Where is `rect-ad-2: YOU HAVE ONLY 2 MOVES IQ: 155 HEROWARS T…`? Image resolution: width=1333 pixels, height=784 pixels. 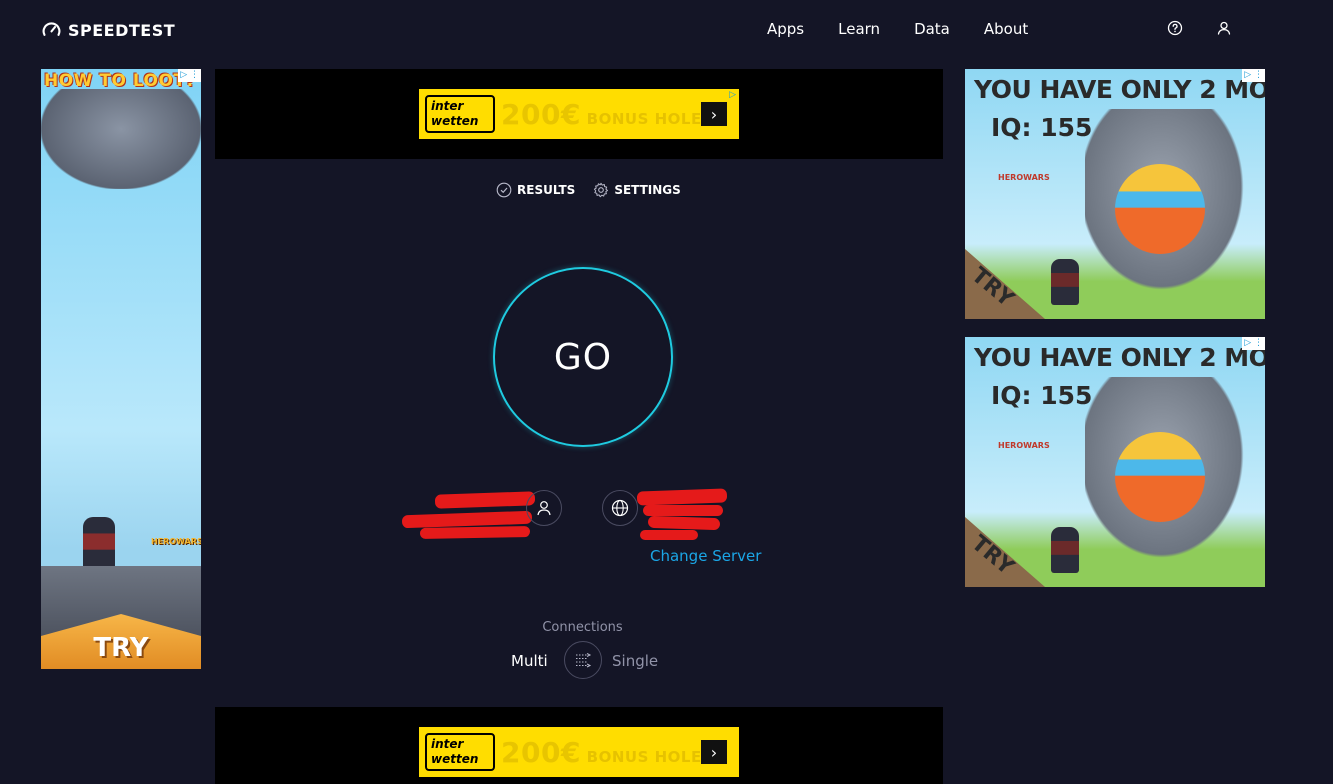 rect-ad-2: YOU HAVE ONLY 2 MOVES IQ: 155 HEROWARS T… is located at coordinates (1115, 462).